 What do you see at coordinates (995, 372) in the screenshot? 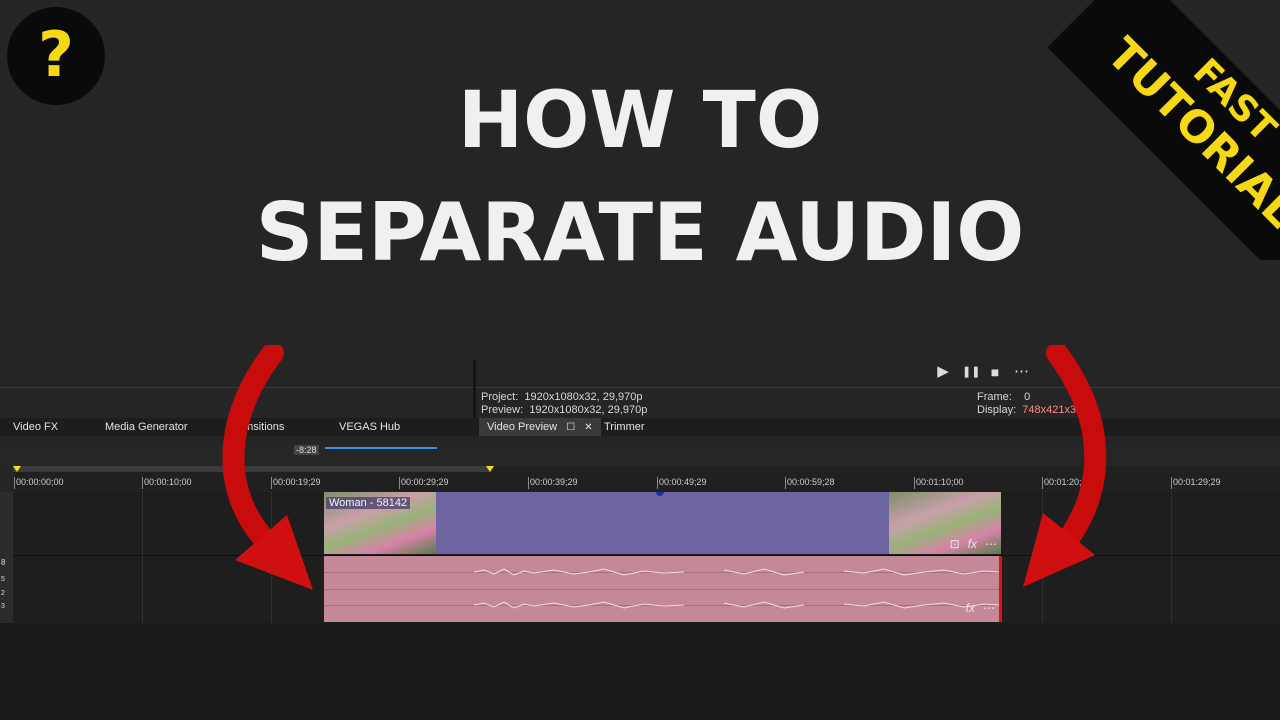
I see `stop-icon: ■` at bounding box center [995, 372].